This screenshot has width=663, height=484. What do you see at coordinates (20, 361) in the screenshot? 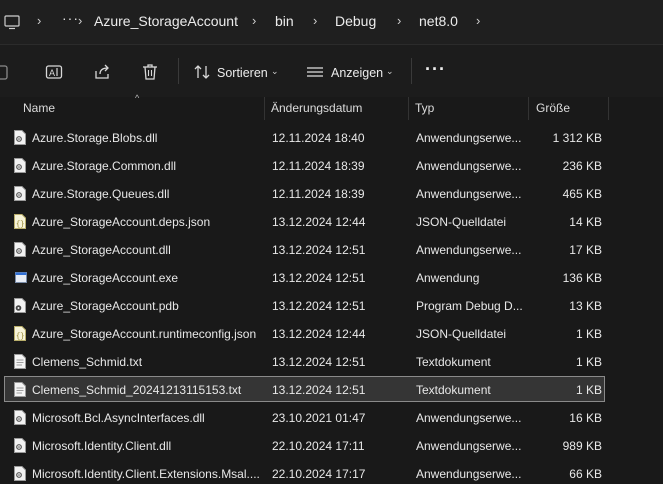
I see `text-file-icon` at bounding box center [20, 361].